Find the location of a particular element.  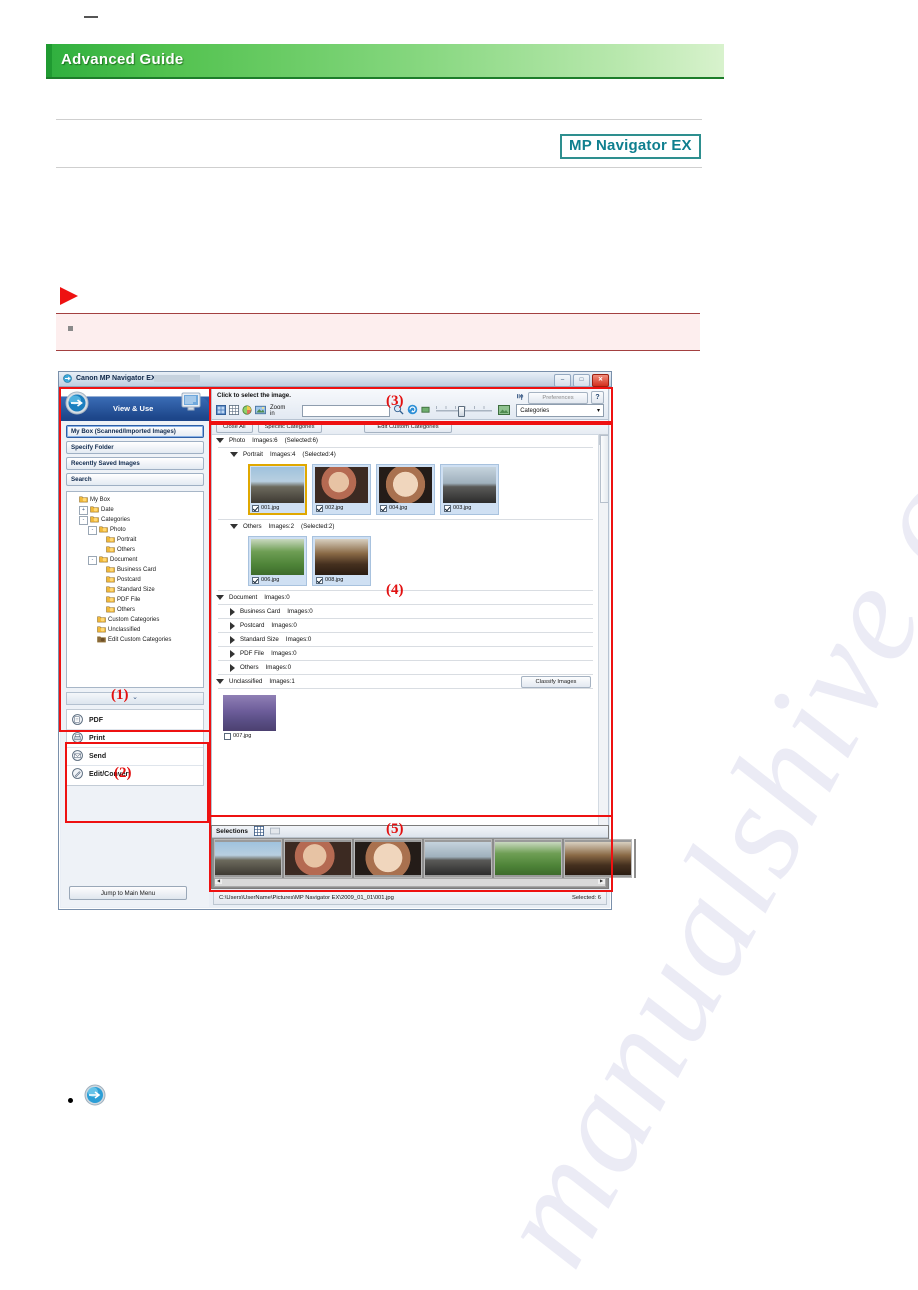

subgroup-header: PDF File Images:0 is located at coordinates (412, 653).